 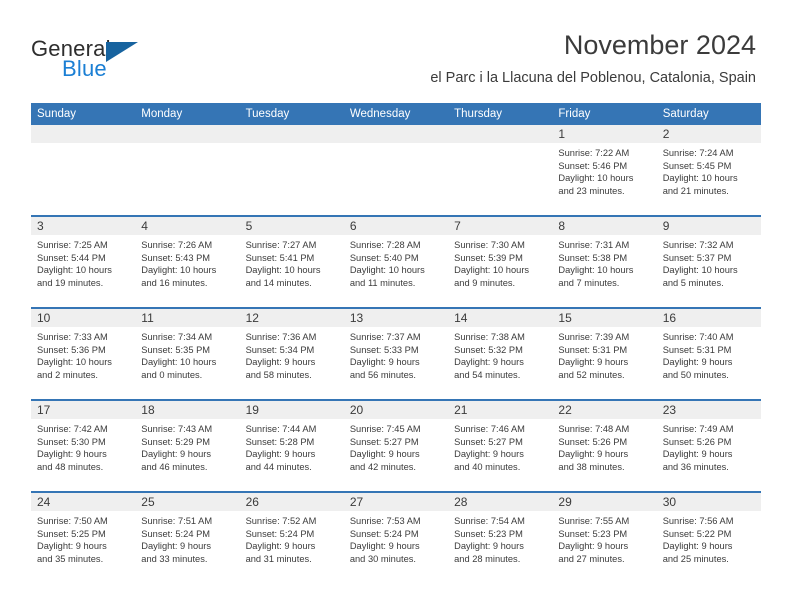 What do you see at coordinates (382, 282) in the screenshot?
I see `daylight-text-line2: and 11 minutes.` at bounding box center [382, 282].